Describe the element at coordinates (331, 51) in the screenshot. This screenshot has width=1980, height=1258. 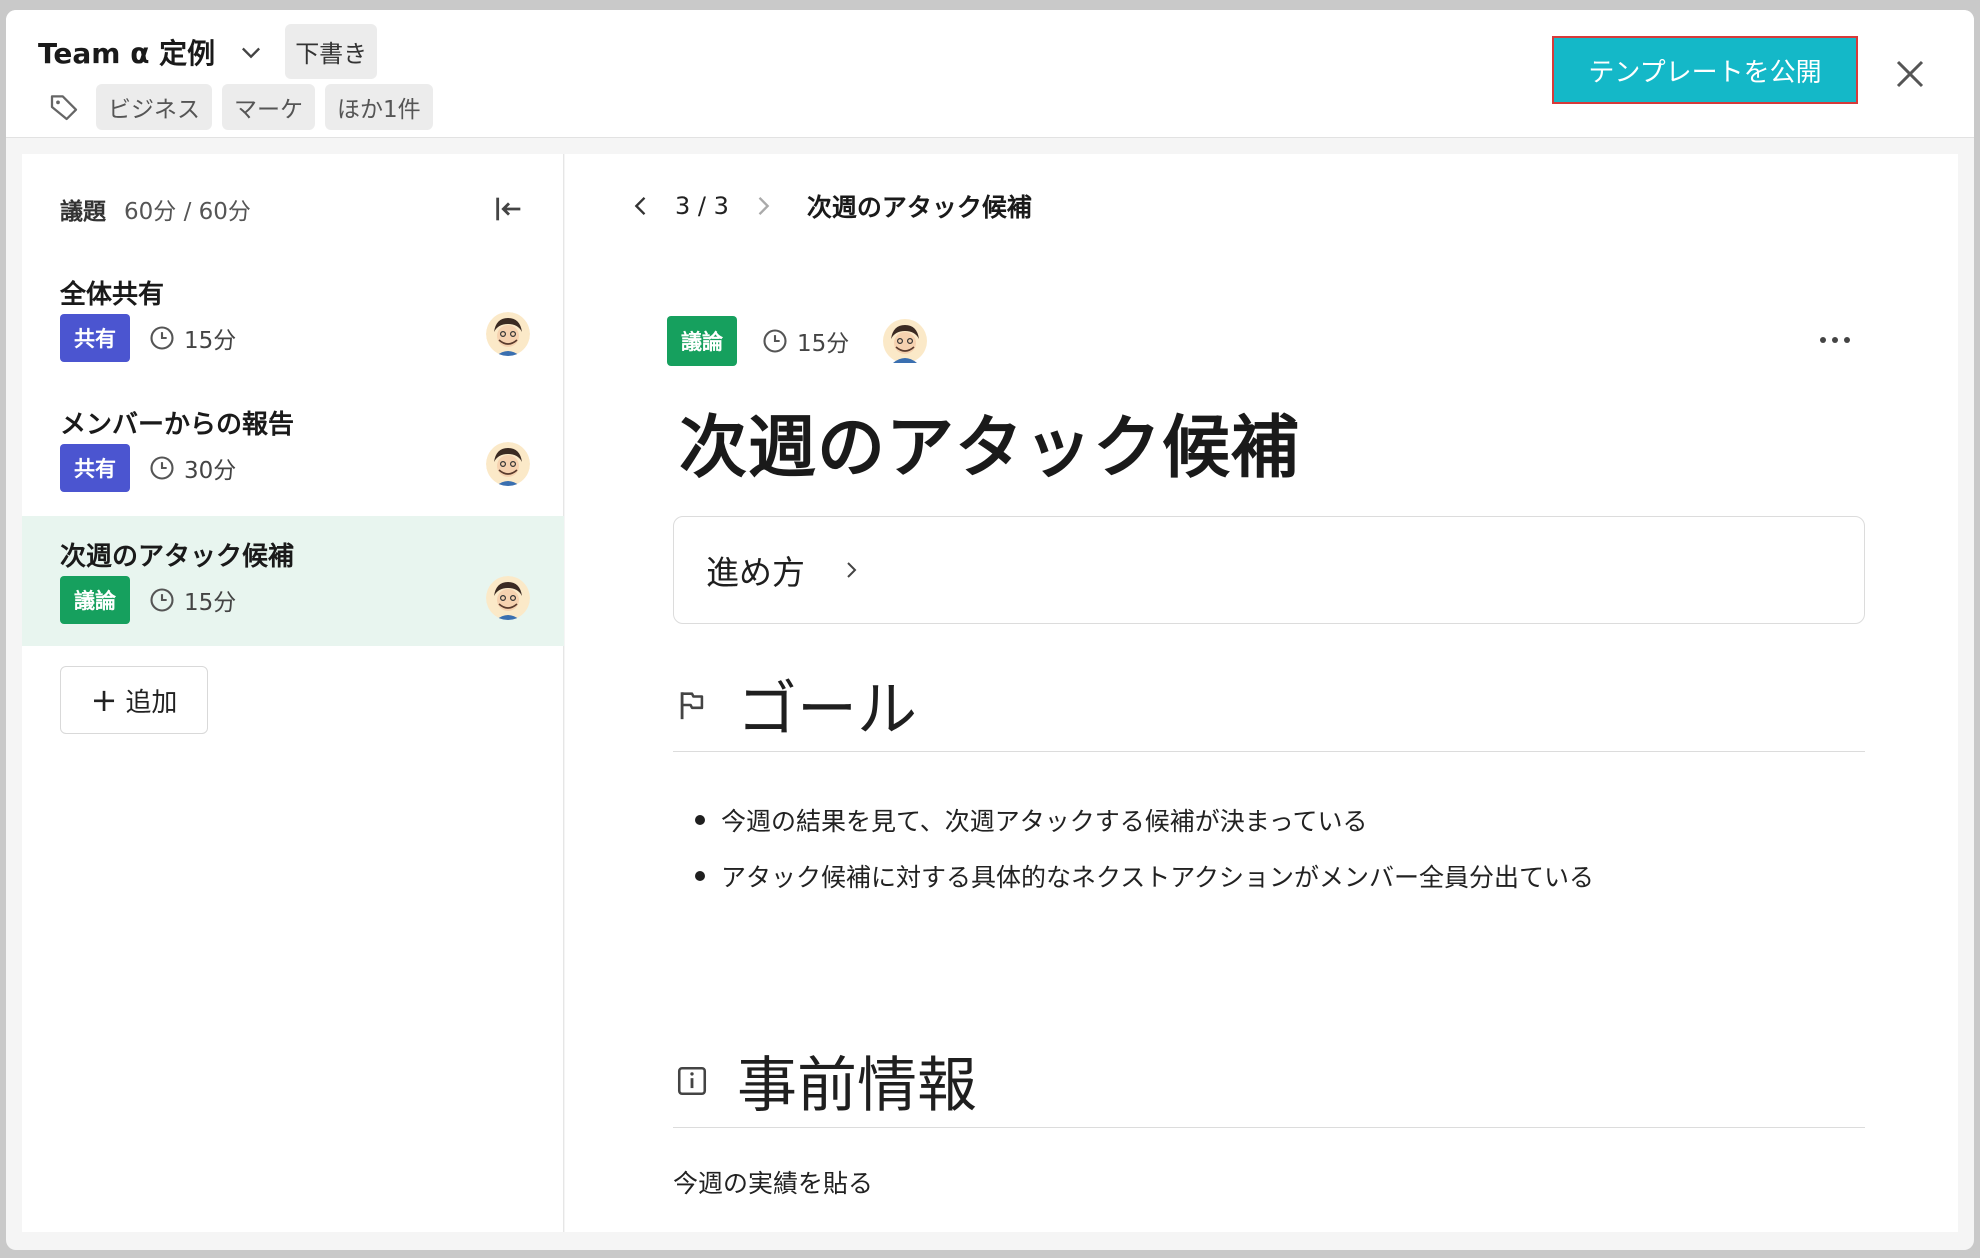
I see `status-chip: 下書き` at that location.